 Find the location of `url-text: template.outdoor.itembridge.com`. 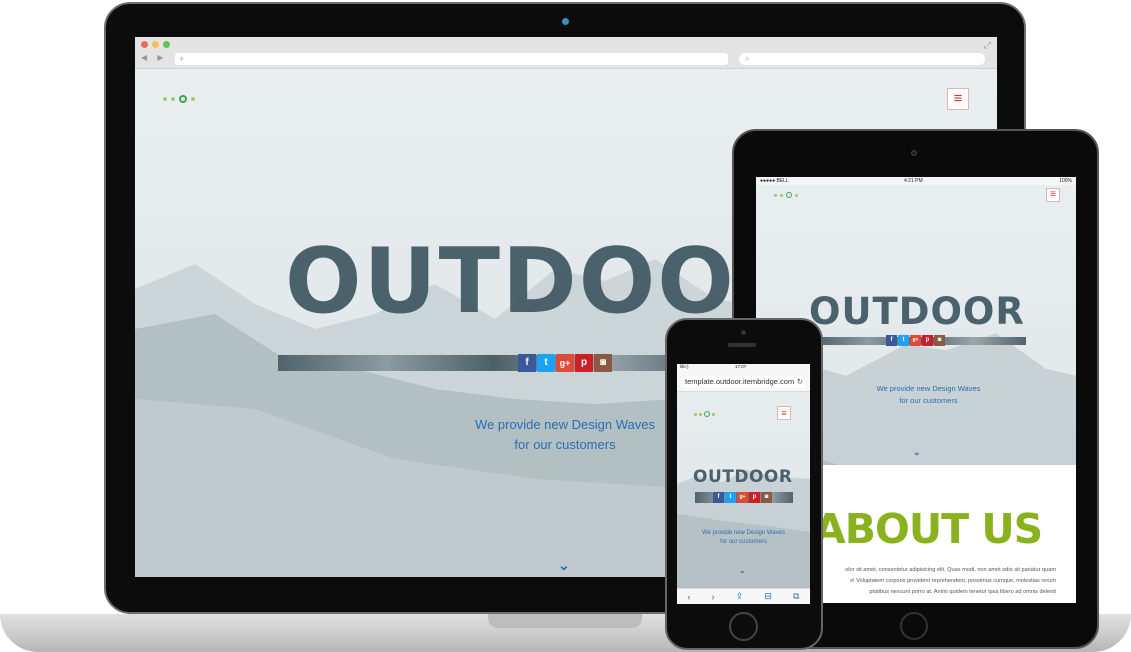

url-text: template.outdoor.itembridge.com is located at coordinates (740, 381).